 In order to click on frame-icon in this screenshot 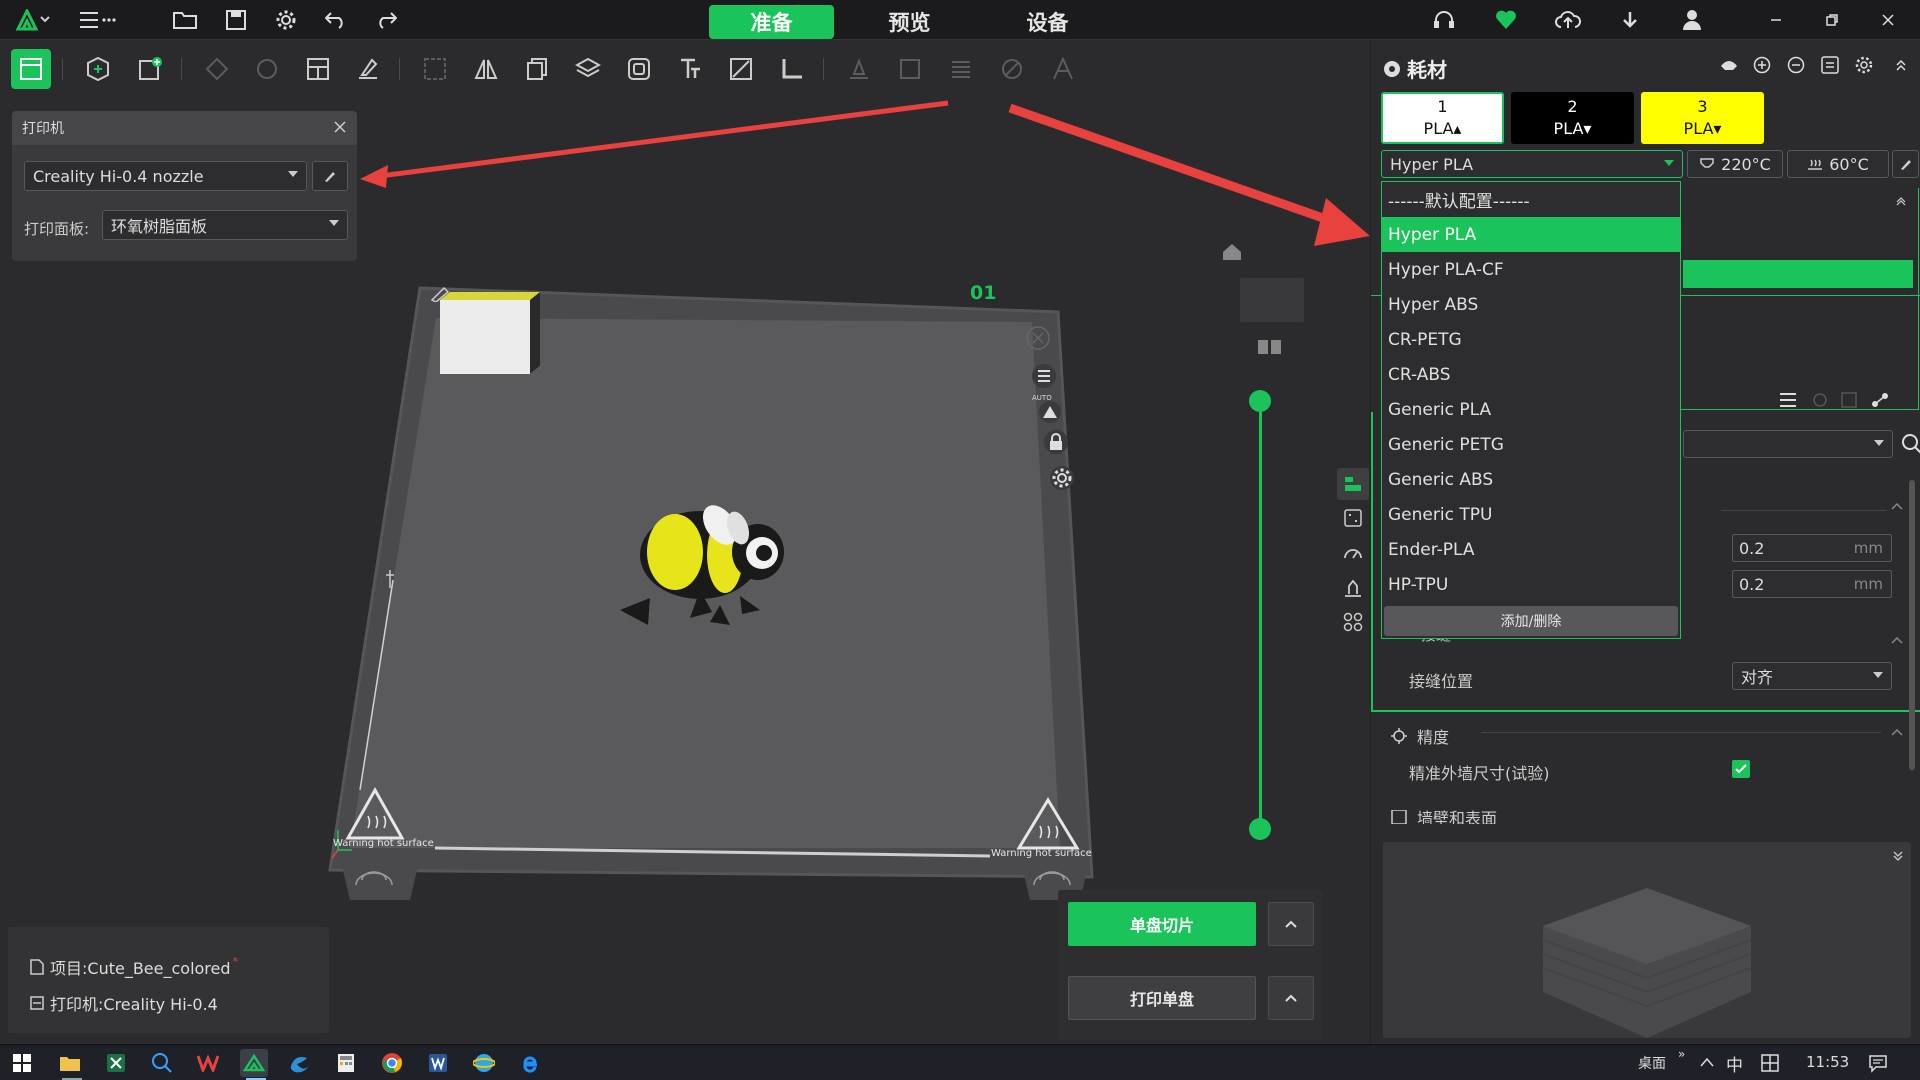, I will do `click(1353, 518)`.